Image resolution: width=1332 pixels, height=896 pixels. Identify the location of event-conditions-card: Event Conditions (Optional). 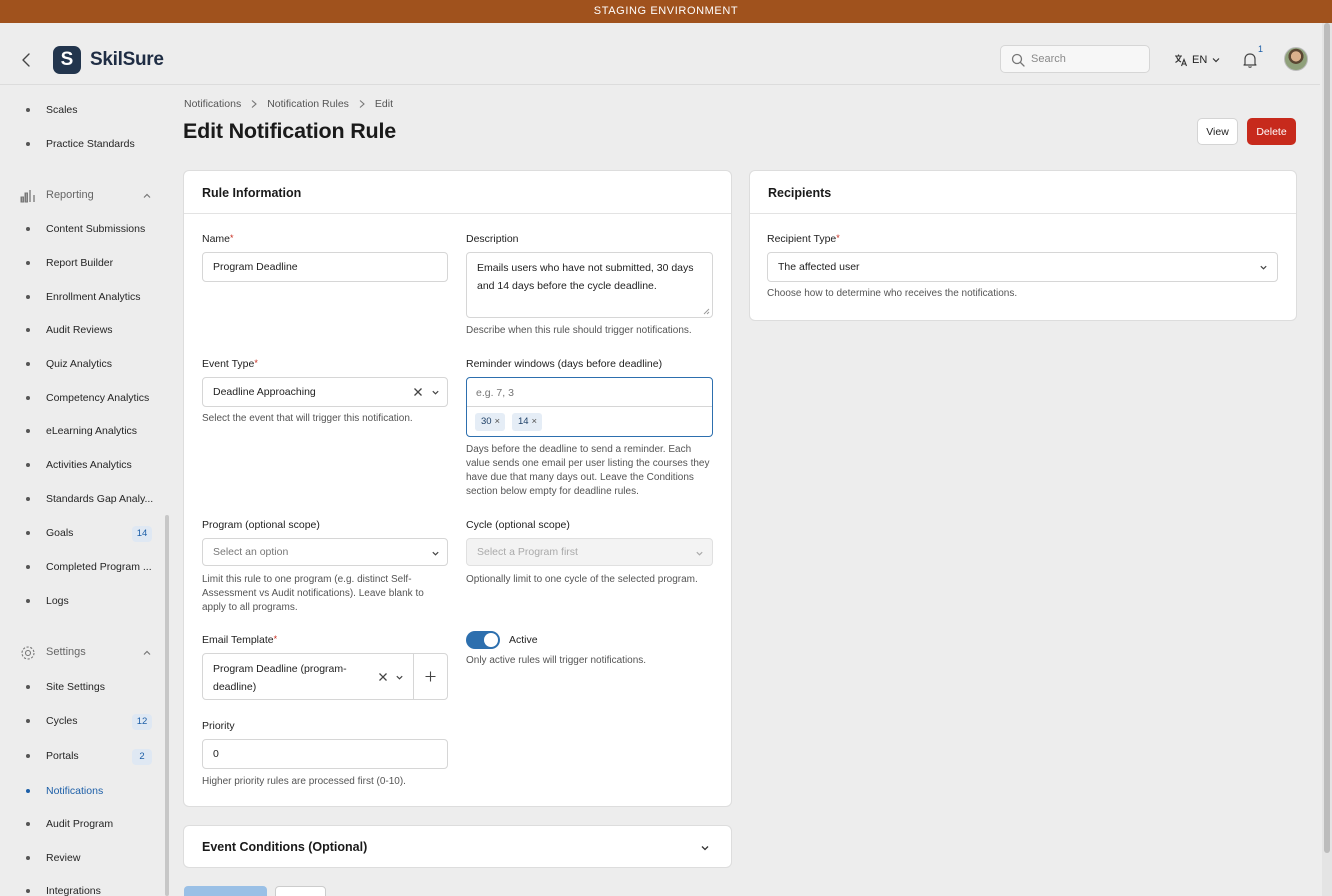
(457, 846).